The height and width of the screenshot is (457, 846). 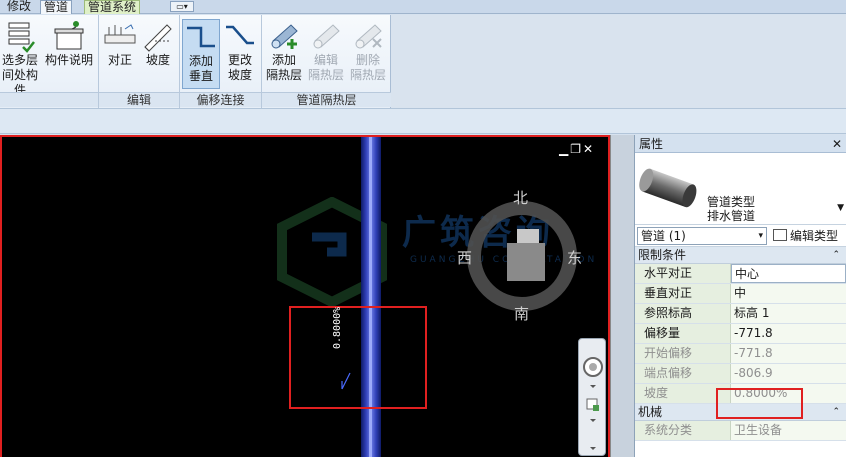 I want to click on panel-label-edit: 编辑, so click(x=139, y=99).